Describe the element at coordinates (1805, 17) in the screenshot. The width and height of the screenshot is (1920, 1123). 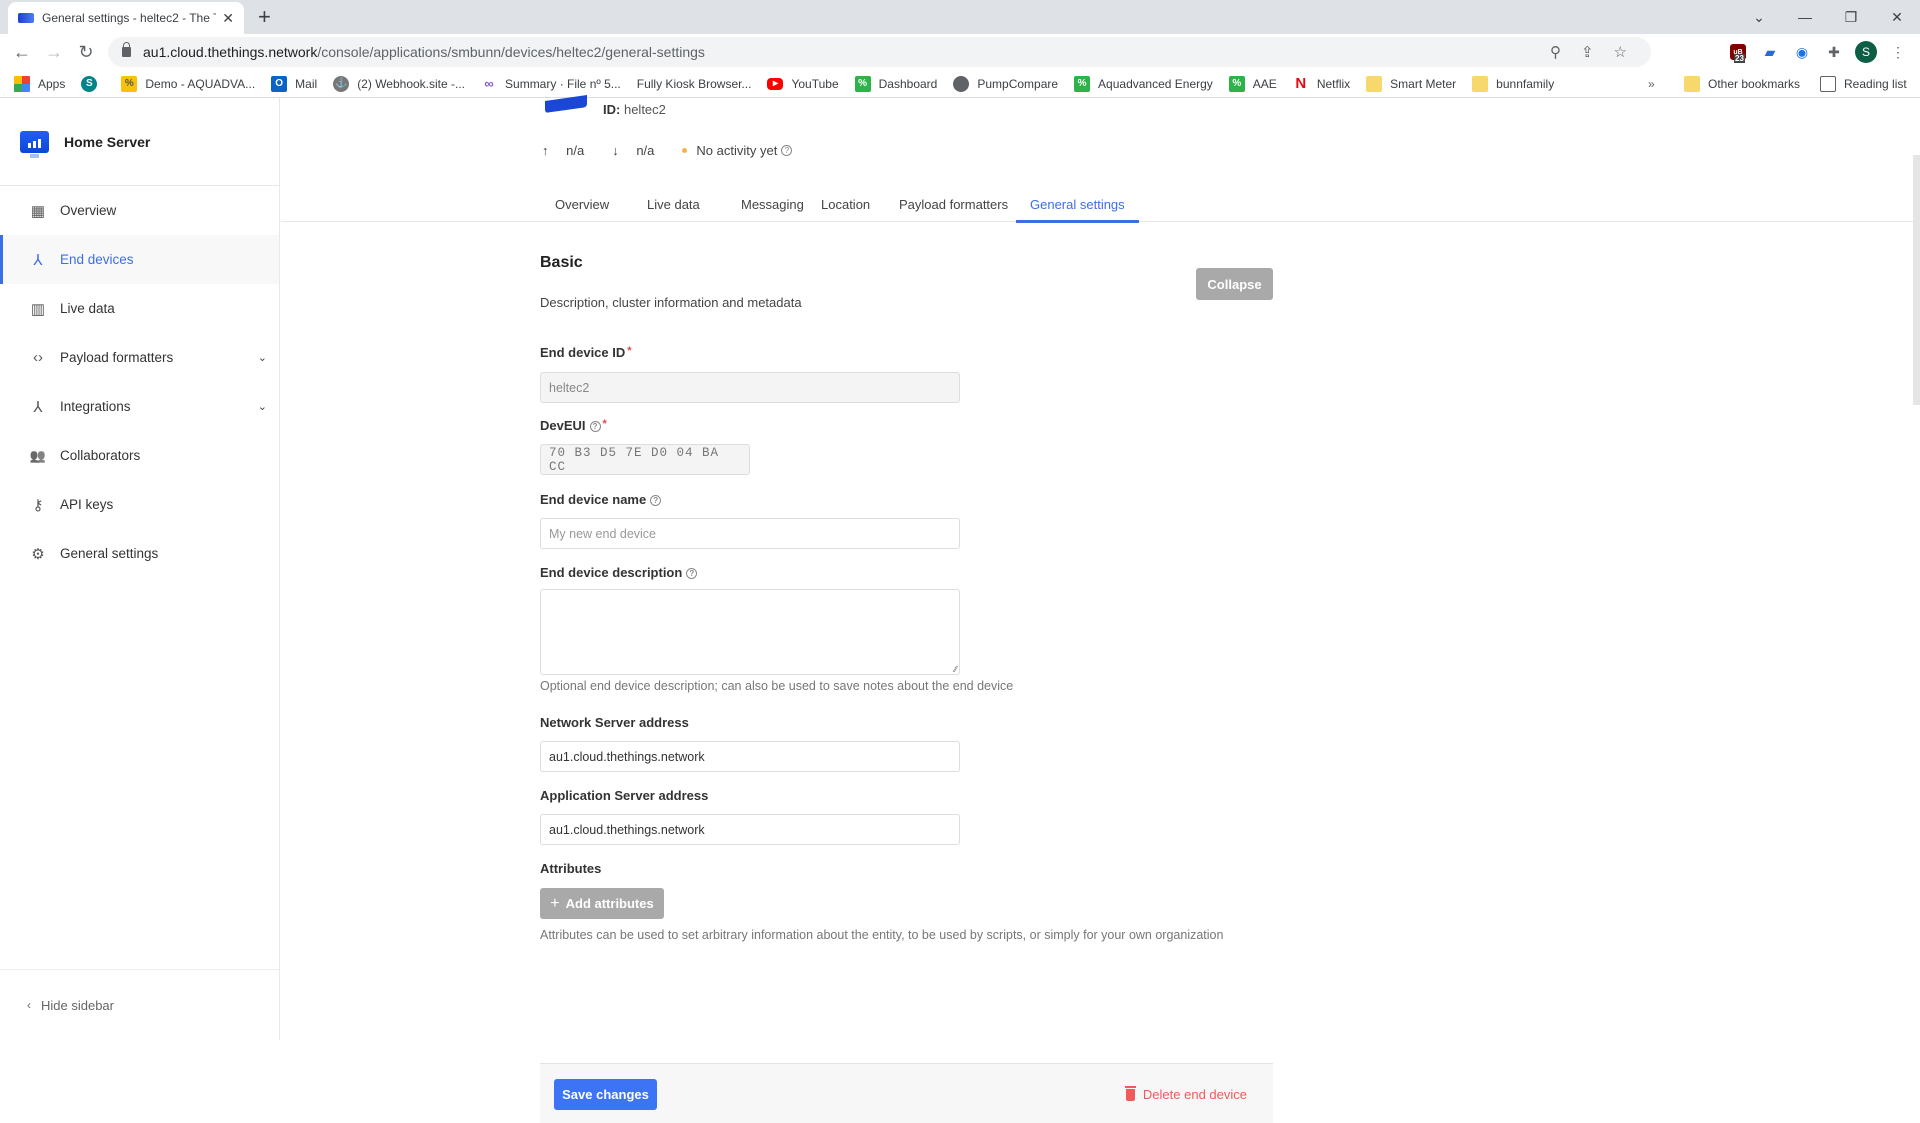
I see `minimize-button: —` at that location.